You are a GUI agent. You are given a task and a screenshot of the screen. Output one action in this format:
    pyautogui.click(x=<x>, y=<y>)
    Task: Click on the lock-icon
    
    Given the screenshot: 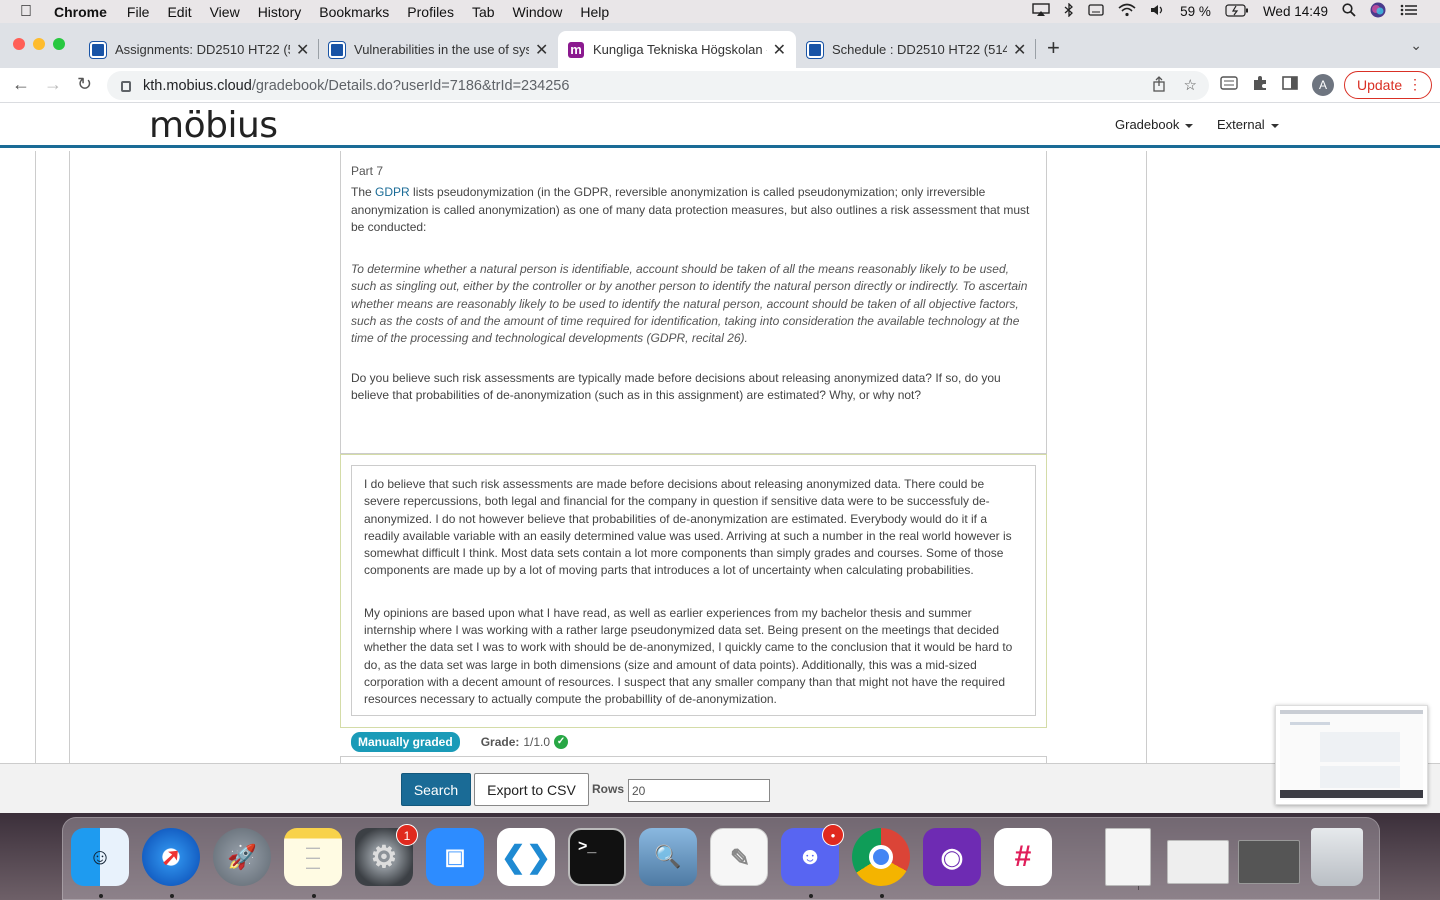 What is the action you would take?
    pyautogui.click(x=126, y=86)
    